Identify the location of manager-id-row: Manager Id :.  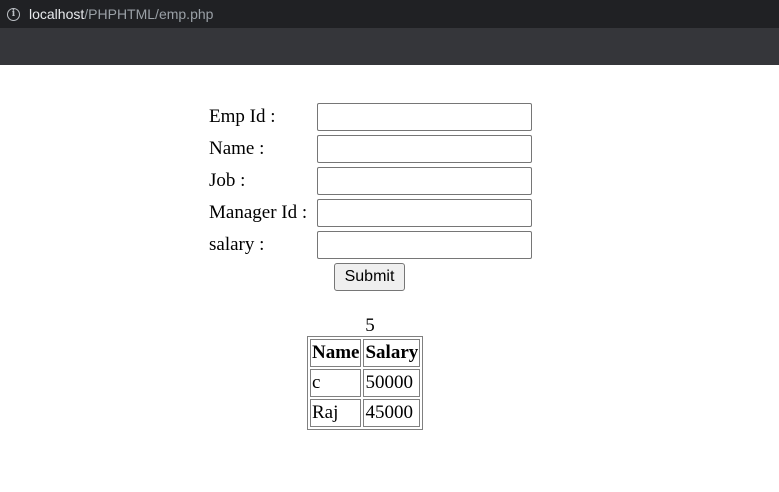
(374, 213).